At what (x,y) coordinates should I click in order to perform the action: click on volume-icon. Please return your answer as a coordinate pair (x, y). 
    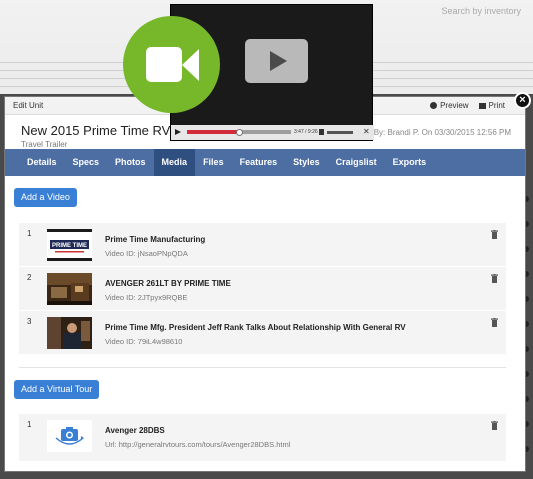
    Looking at the image, I should click on (321, 132).